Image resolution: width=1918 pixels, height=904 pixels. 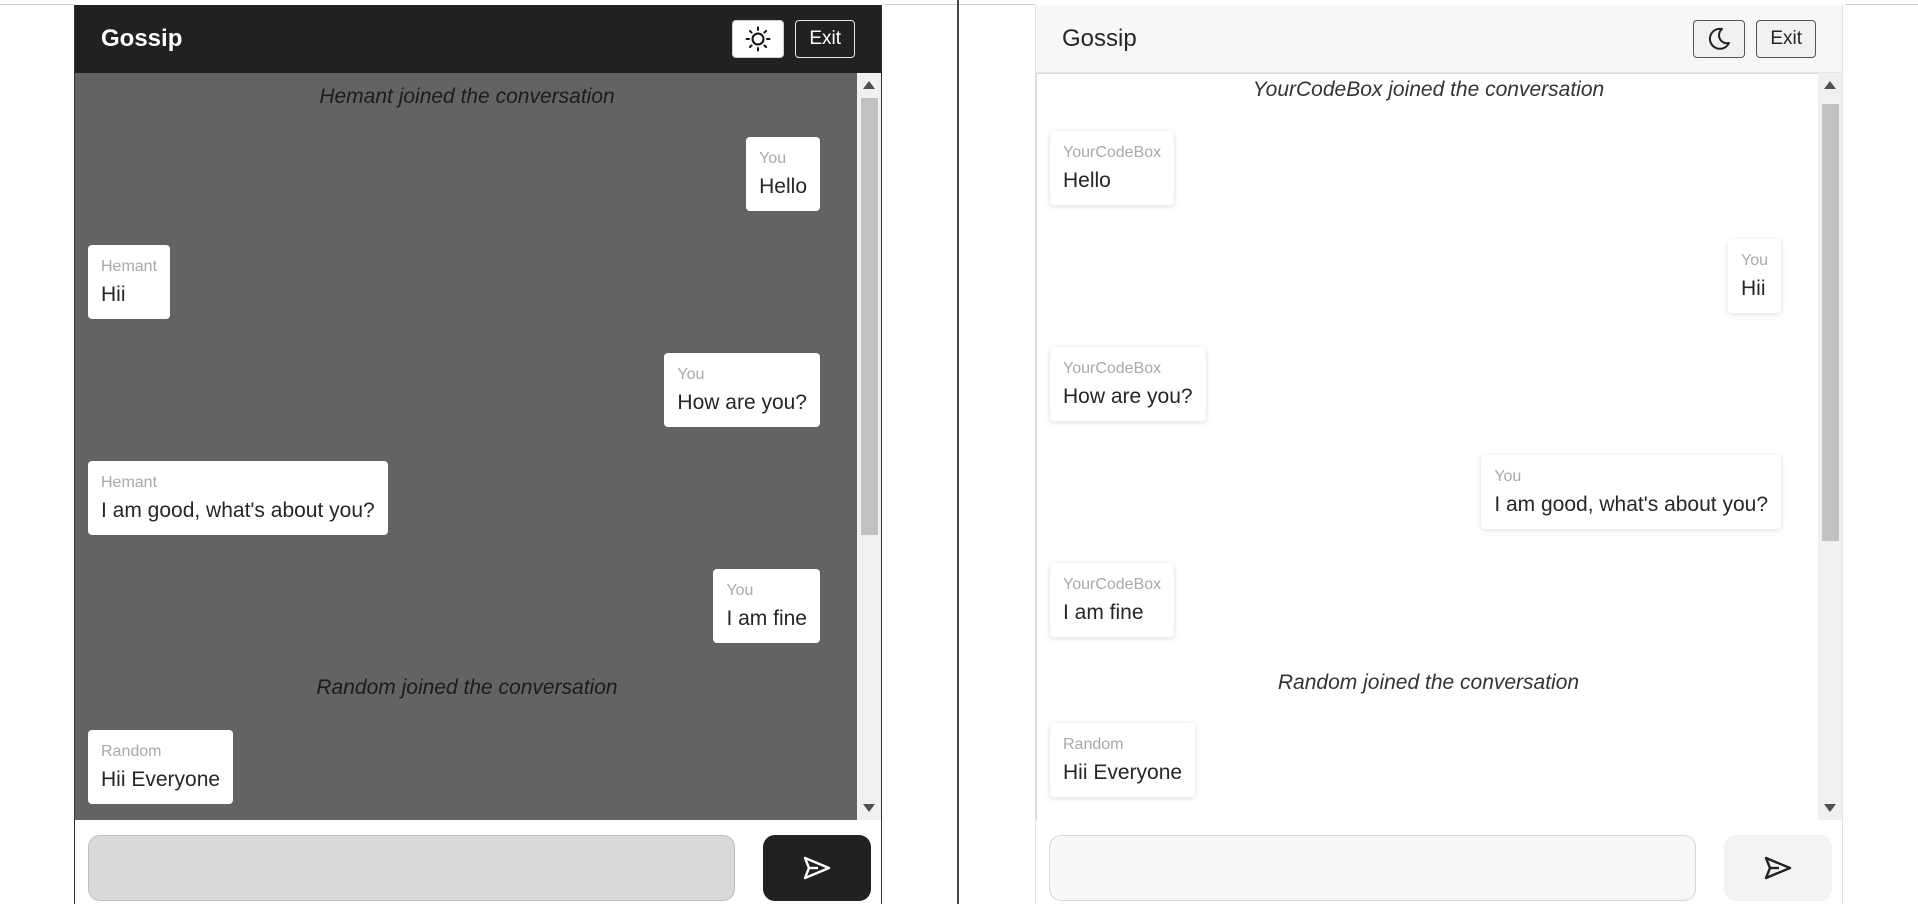 What do you see at coordinates (742, 390) in the screenshot?
I see `message-bubble: You How are you?` at bounding box center [742, 390].